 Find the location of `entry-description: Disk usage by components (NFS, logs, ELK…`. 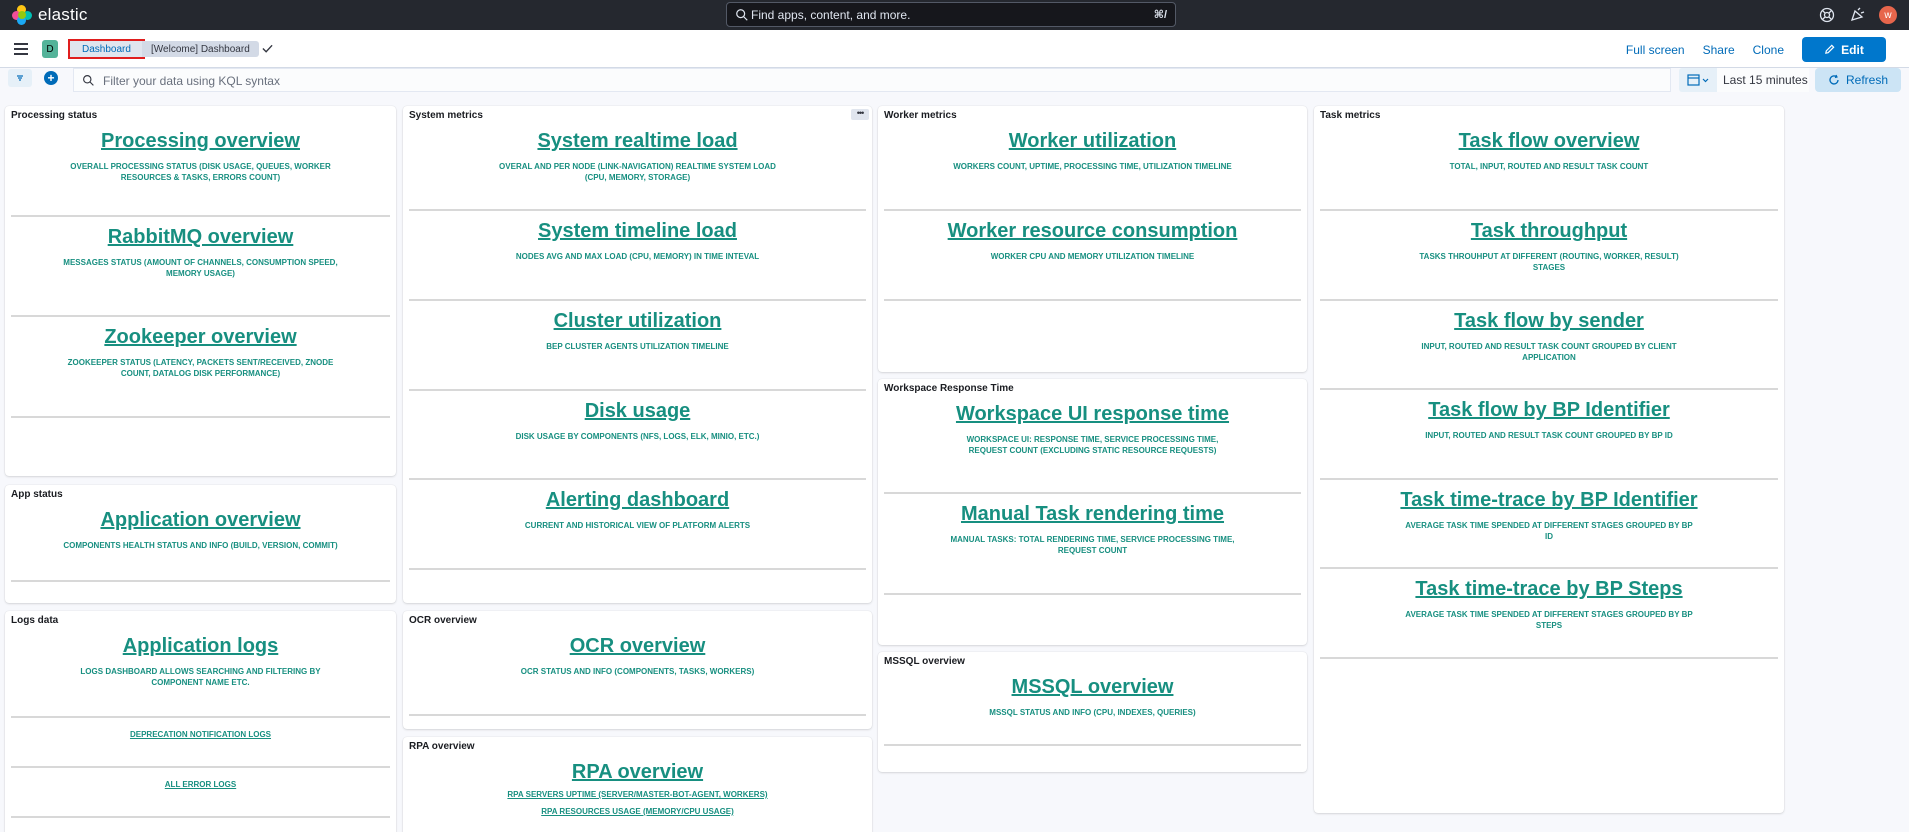

entry-description: Disk usage by components (NFS, logs, ELK… is located at coordinates (637, 436).